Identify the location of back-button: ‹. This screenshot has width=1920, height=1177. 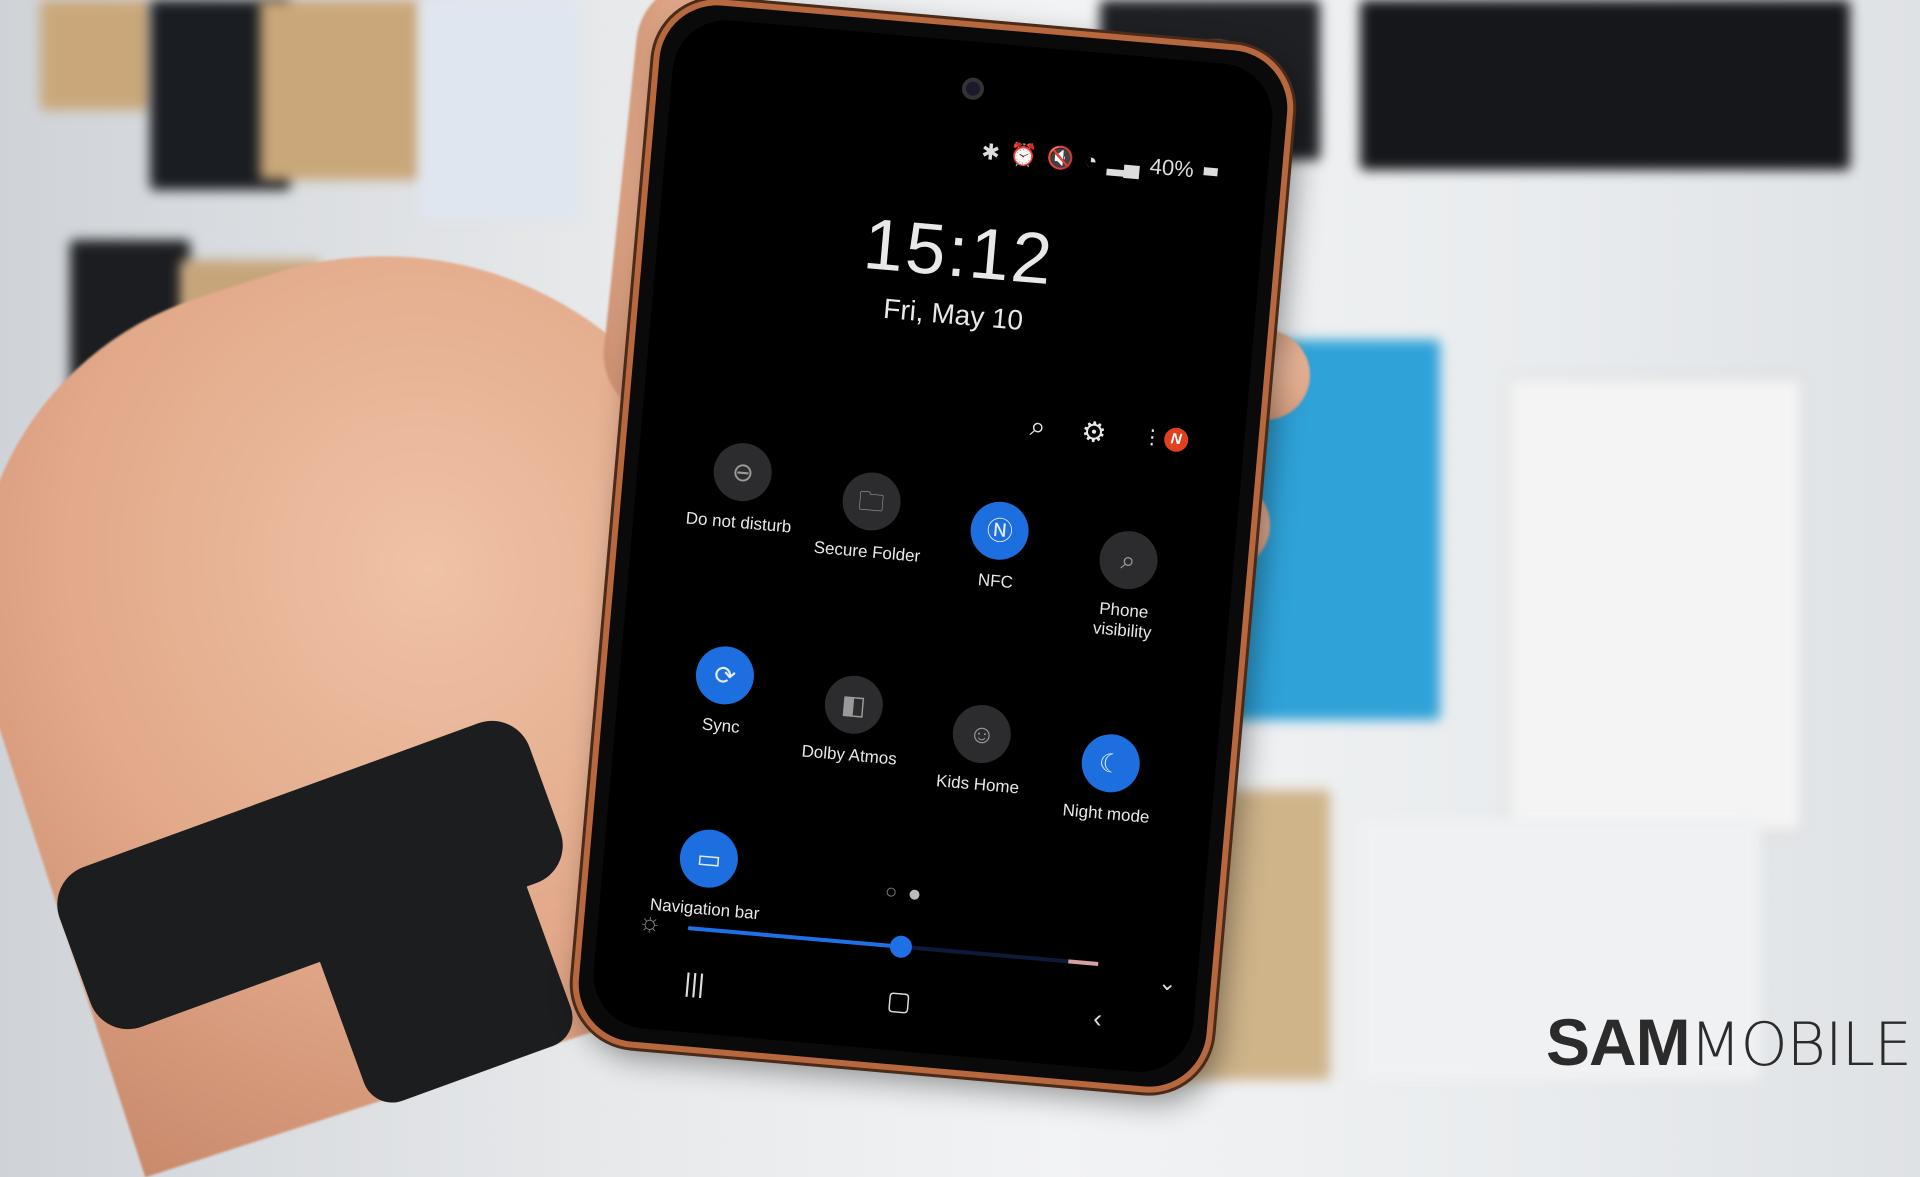
(1097, 1019).